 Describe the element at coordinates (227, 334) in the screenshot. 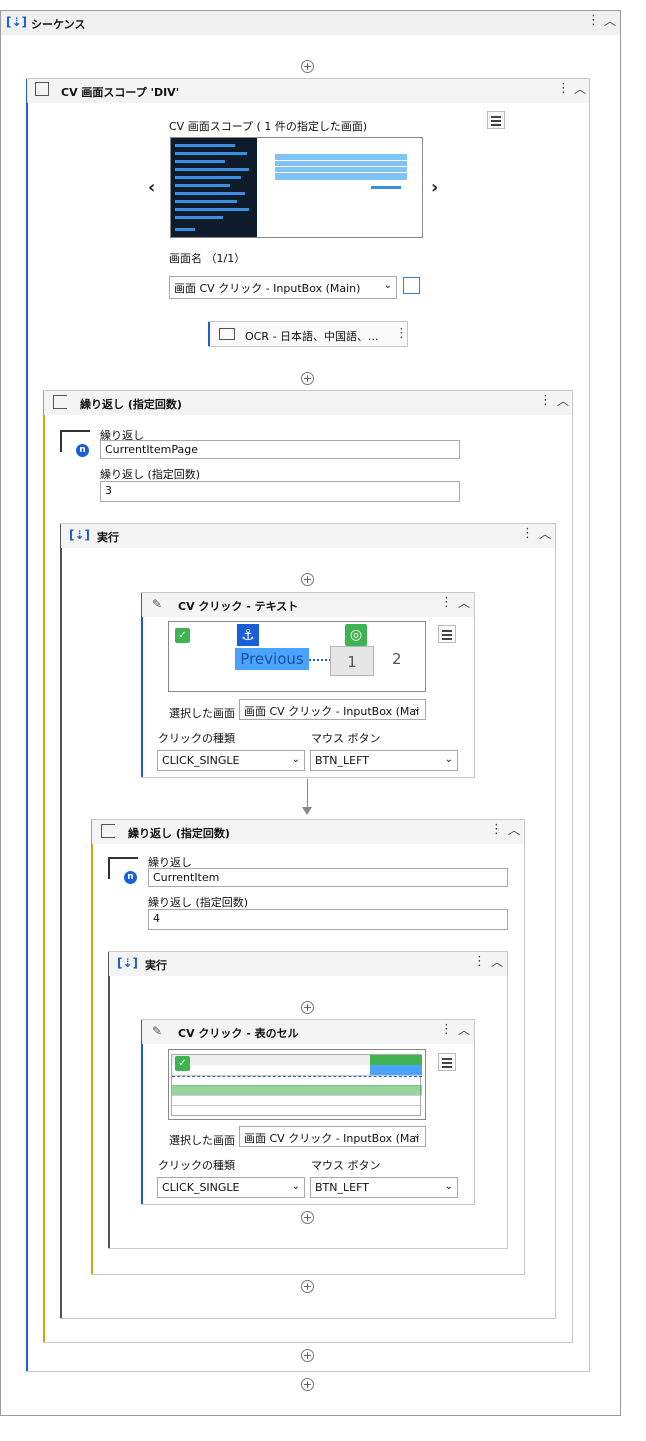

I see `ocr-icon` at that location.